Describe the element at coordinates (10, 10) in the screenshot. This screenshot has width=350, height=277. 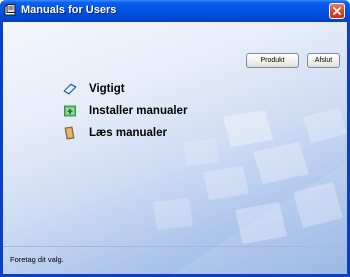
I see `app-icon` at that location.